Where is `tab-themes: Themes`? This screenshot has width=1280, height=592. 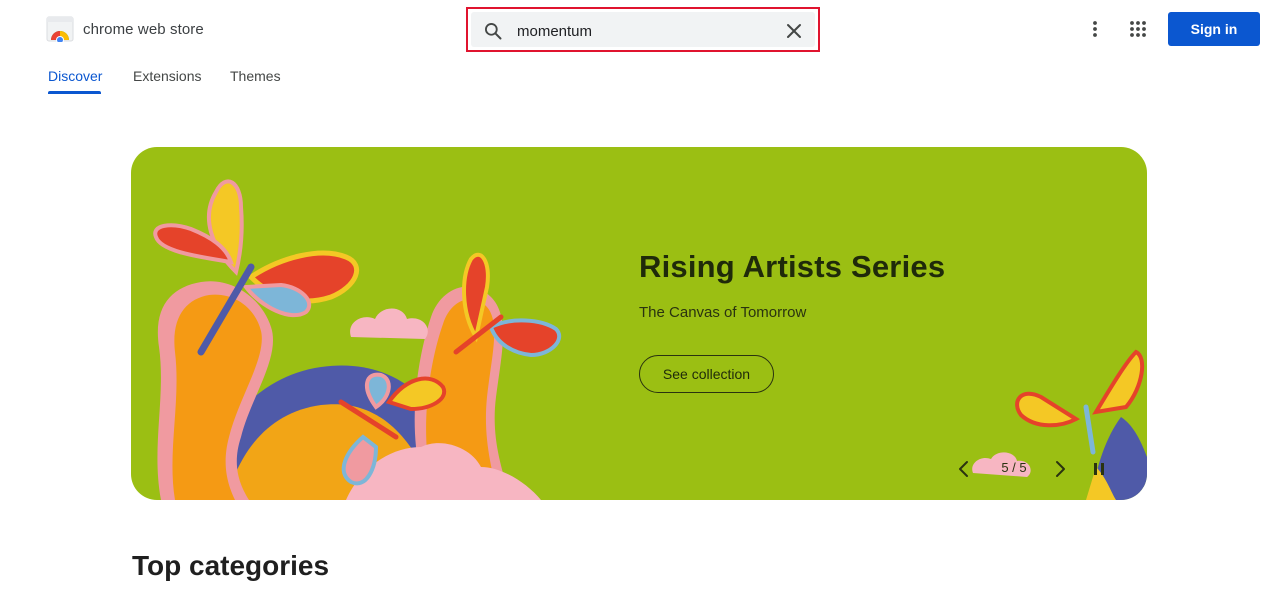
tab-themes: Themes is located at coordinates (255, 81).